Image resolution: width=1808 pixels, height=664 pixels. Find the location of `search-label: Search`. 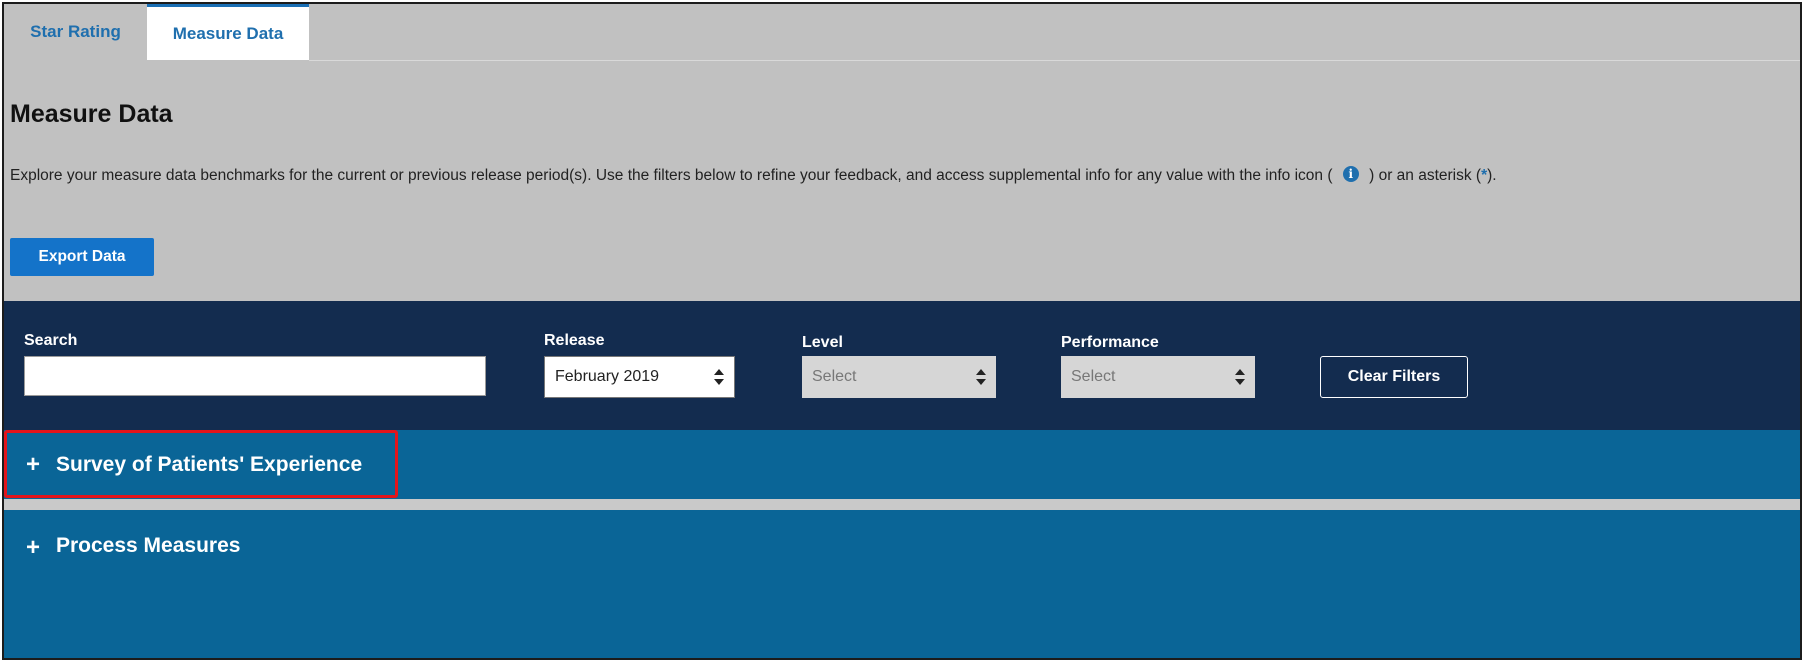

search-label: Search is located at coordinates (51, 340).